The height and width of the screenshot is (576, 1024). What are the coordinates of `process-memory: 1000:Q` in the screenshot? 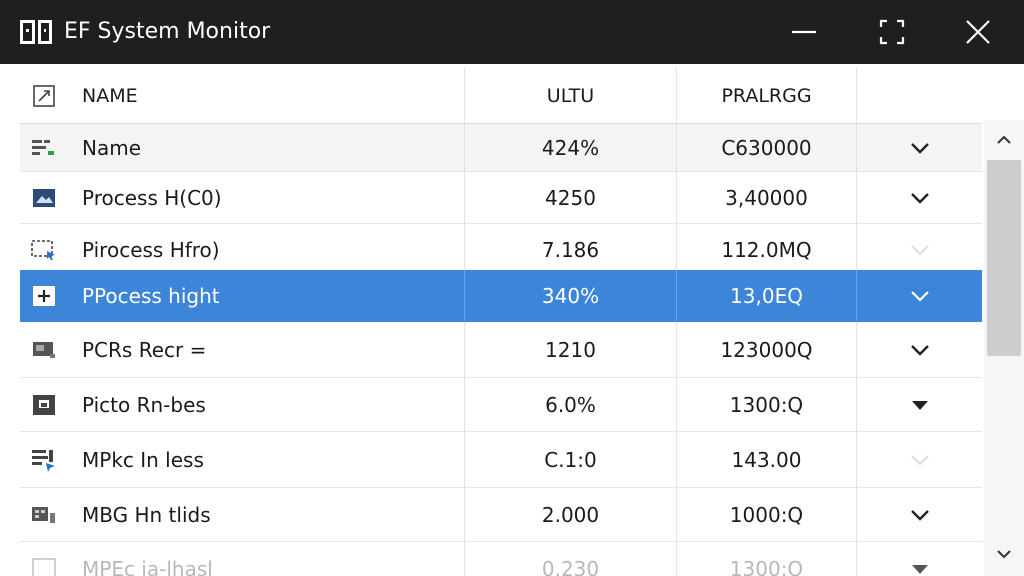 It's located at (766, 514).